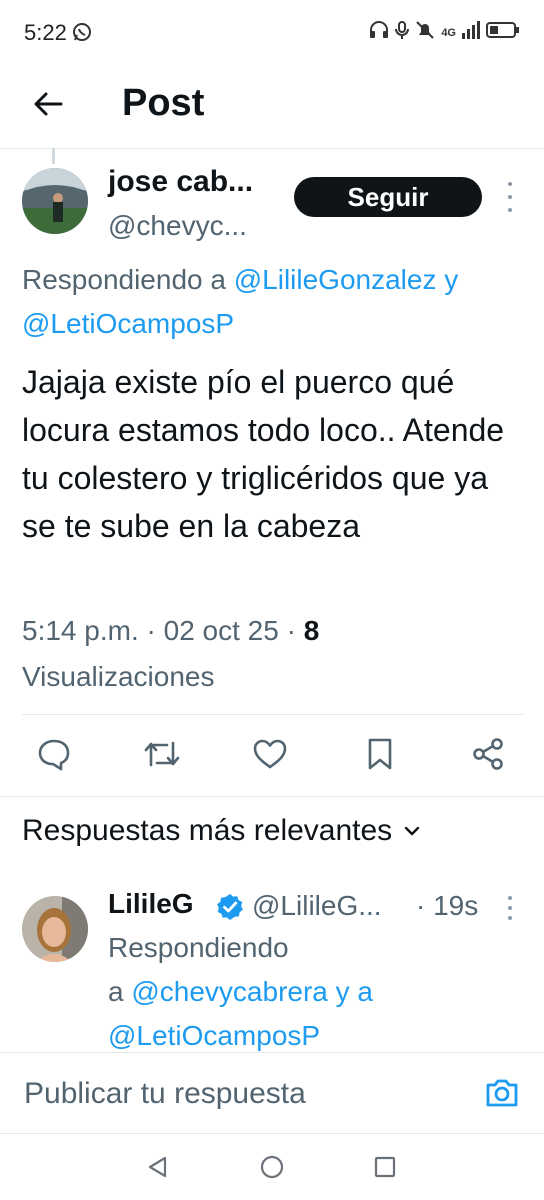 The image size is (544, 1200). I want to click on back-button, so click(48, 104).